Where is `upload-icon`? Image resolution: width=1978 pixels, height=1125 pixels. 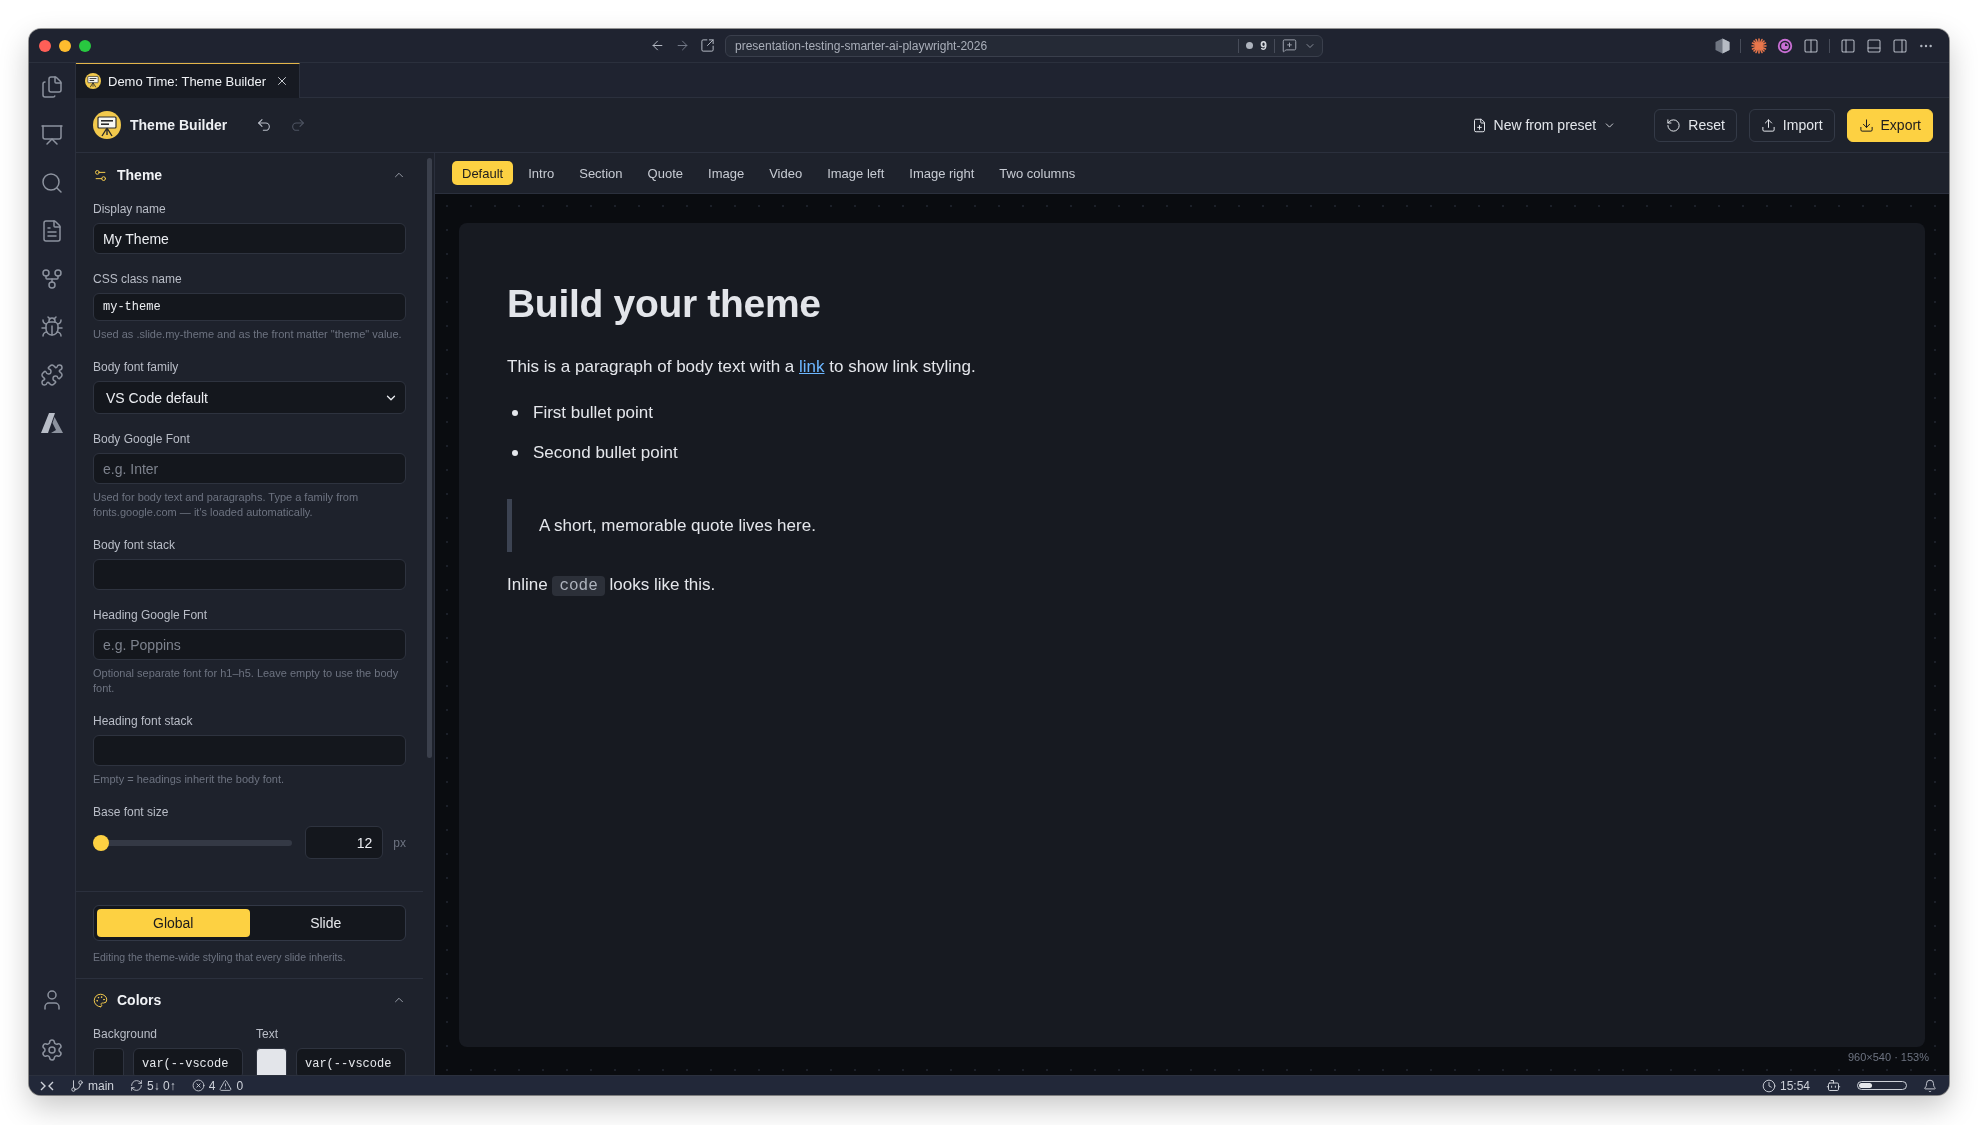 upload-icon is located at coordinates (1768, 125).